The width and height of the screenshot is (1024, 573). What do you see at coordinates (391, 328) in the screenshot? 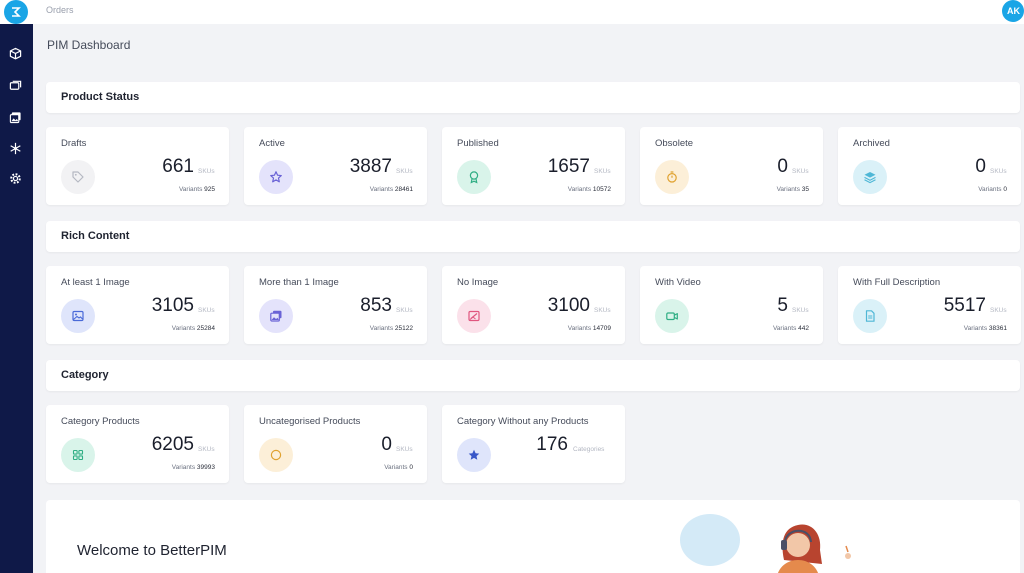
I see `variants-count: Variants 25122` at bounding box center [391, 328].